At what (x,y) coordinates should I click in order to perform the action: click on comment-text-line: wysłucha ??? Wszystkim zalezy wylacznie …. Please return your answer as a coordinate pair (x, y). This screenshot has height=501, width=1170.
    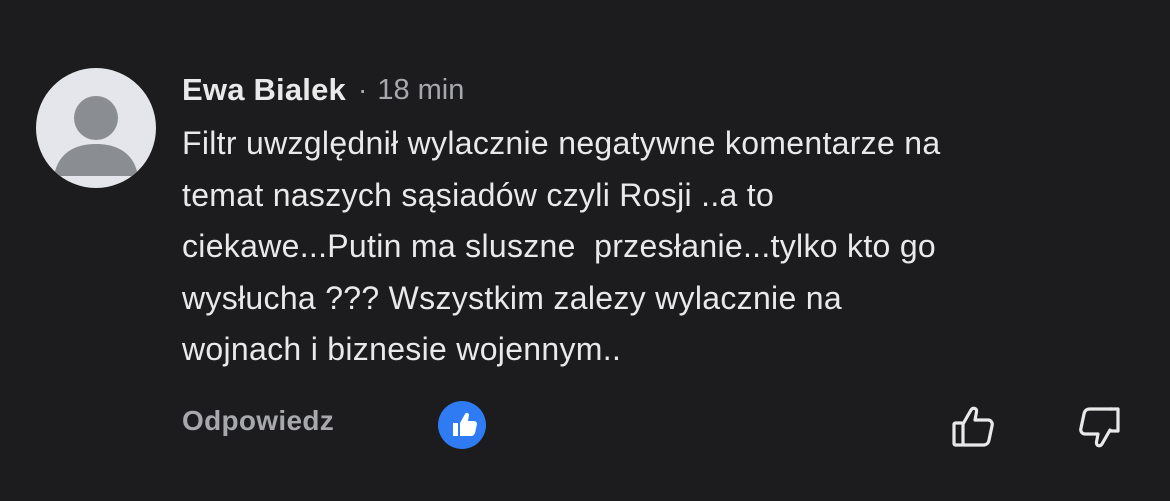
    Looking at the image, I should click on (512, 297).